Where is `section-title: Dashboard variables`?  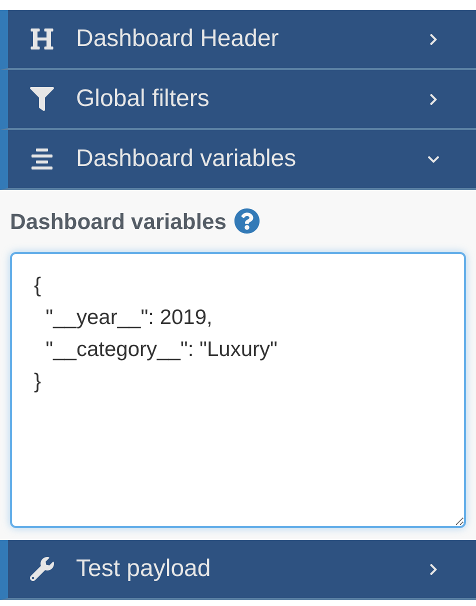 section-title: Dashboard variables is located at coordinates (187, 159).